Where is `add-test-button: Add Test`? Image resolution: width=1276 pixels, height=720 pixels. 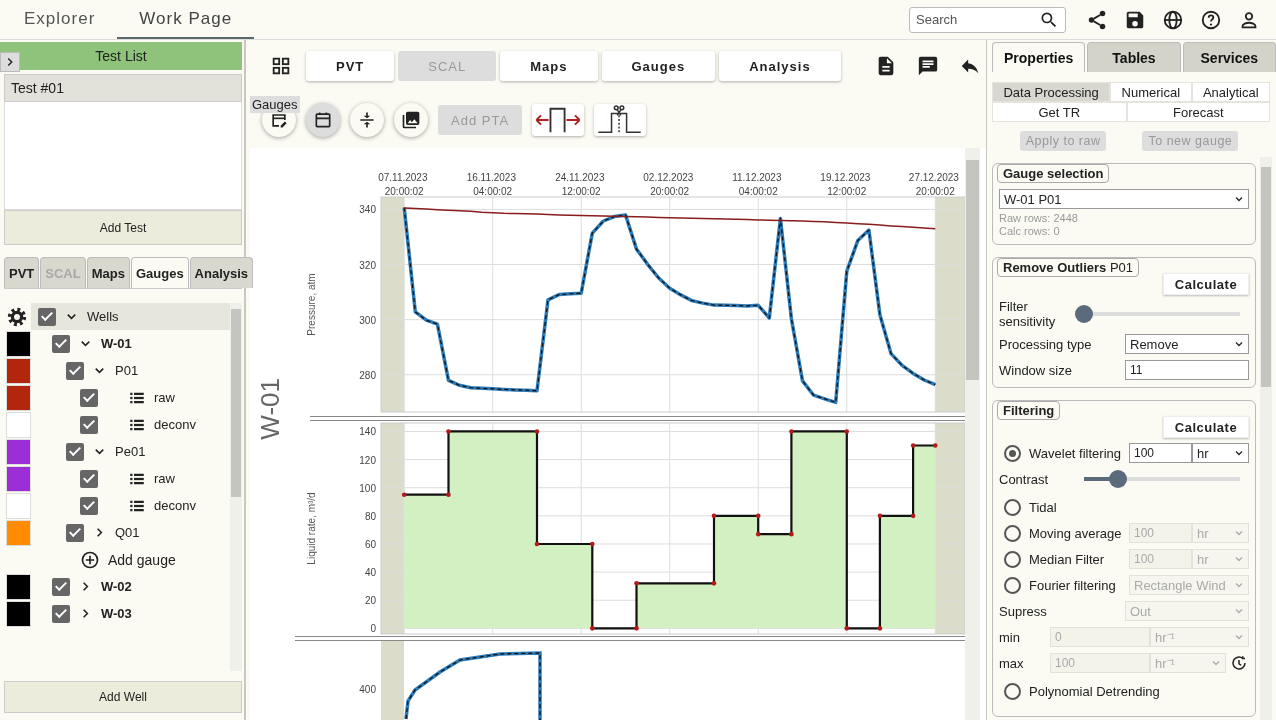 add-test-button: Add Test is located at coordinates (123, 227).